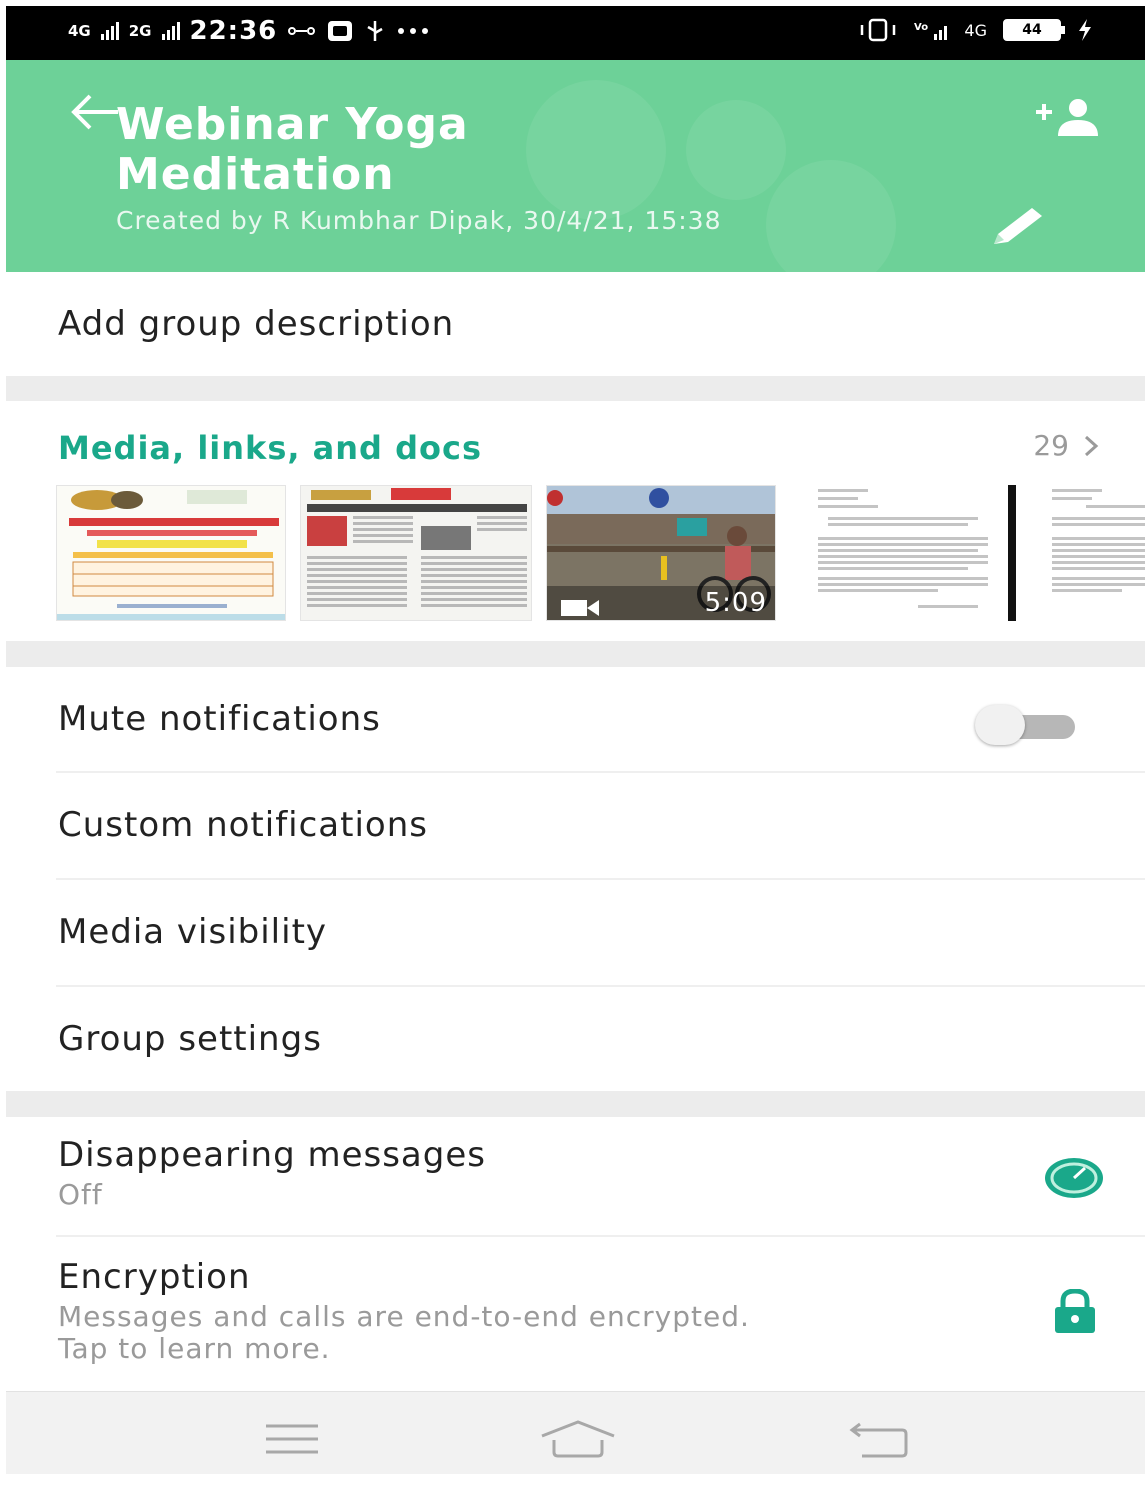 The image size is (1145, 1495). I want to click on usb-icon, so click(375, 31).